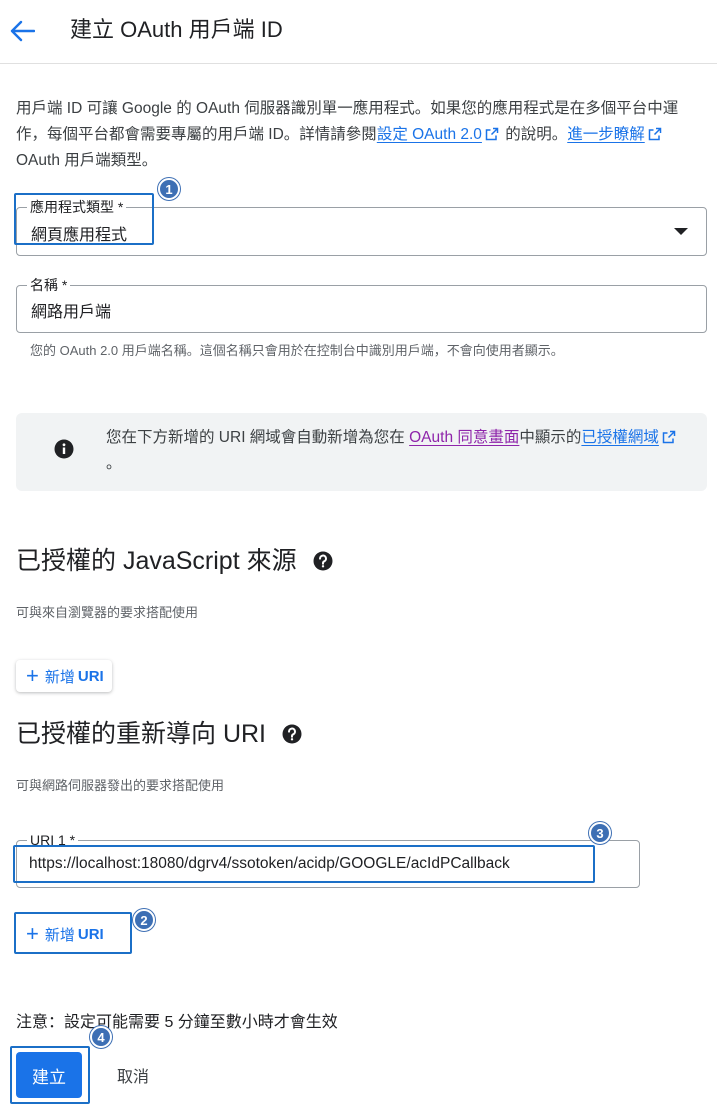 This screenshot has height=1105, width=717. I want to click on name-value: 網路用戶端, so click(71, 312).